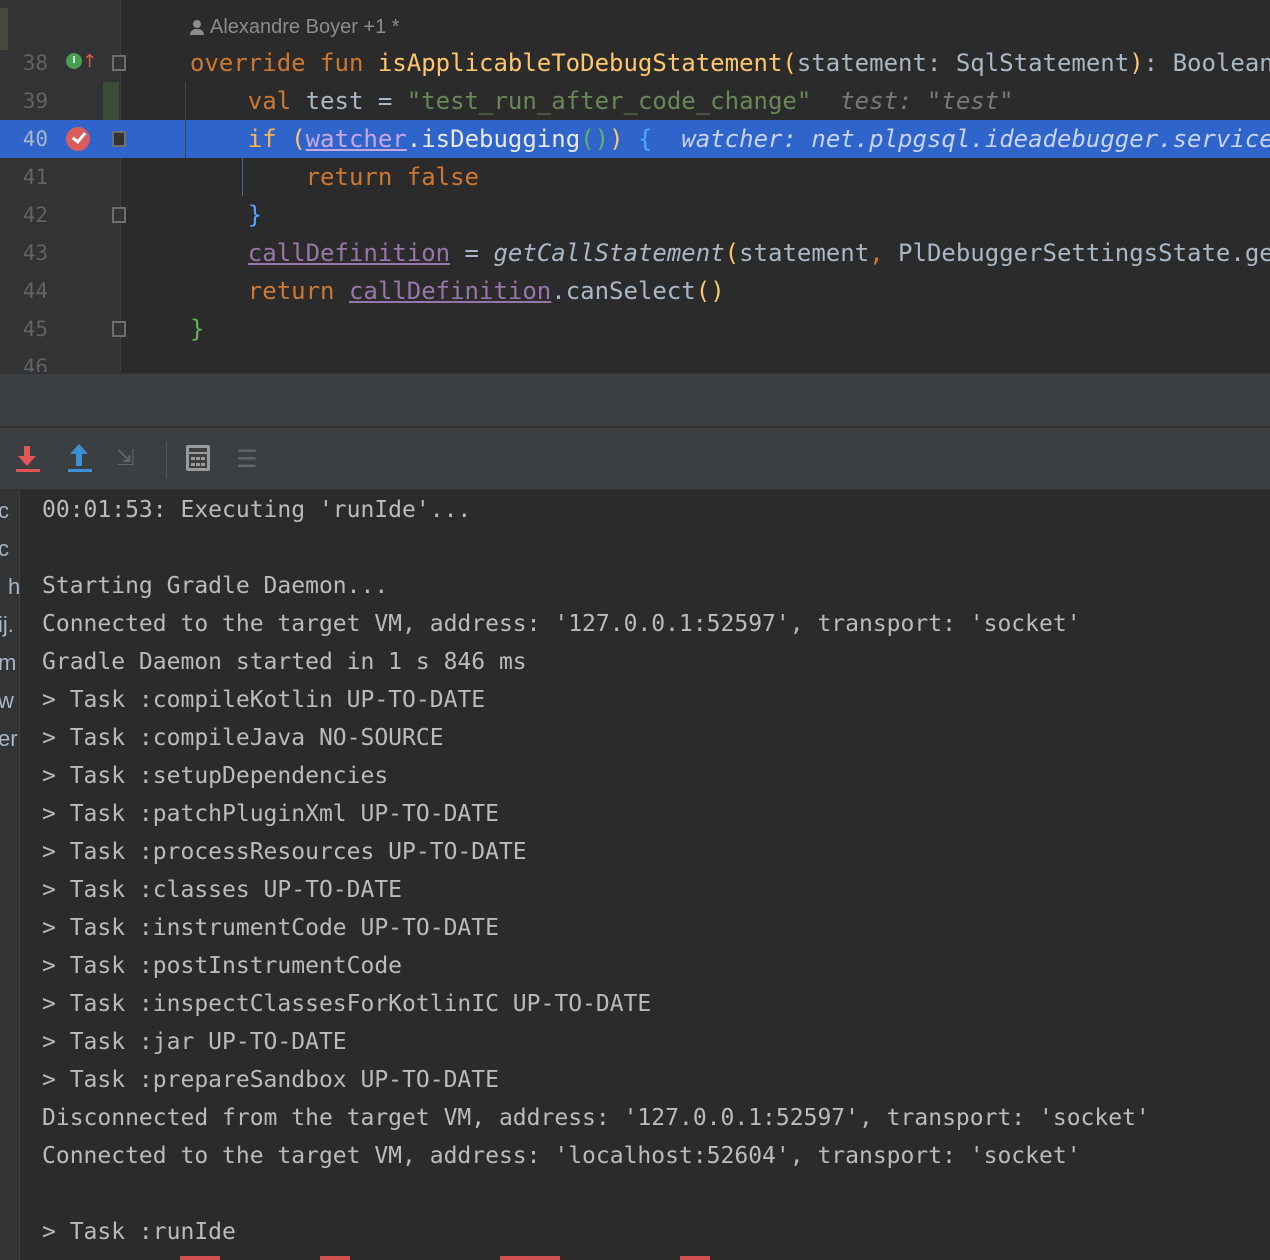 This screenshot has height=1260, width=1270. What do you see at coordinates (14, 586) in the screenshot?
I see `truncated-text: h` at bounding box center [14, 586].